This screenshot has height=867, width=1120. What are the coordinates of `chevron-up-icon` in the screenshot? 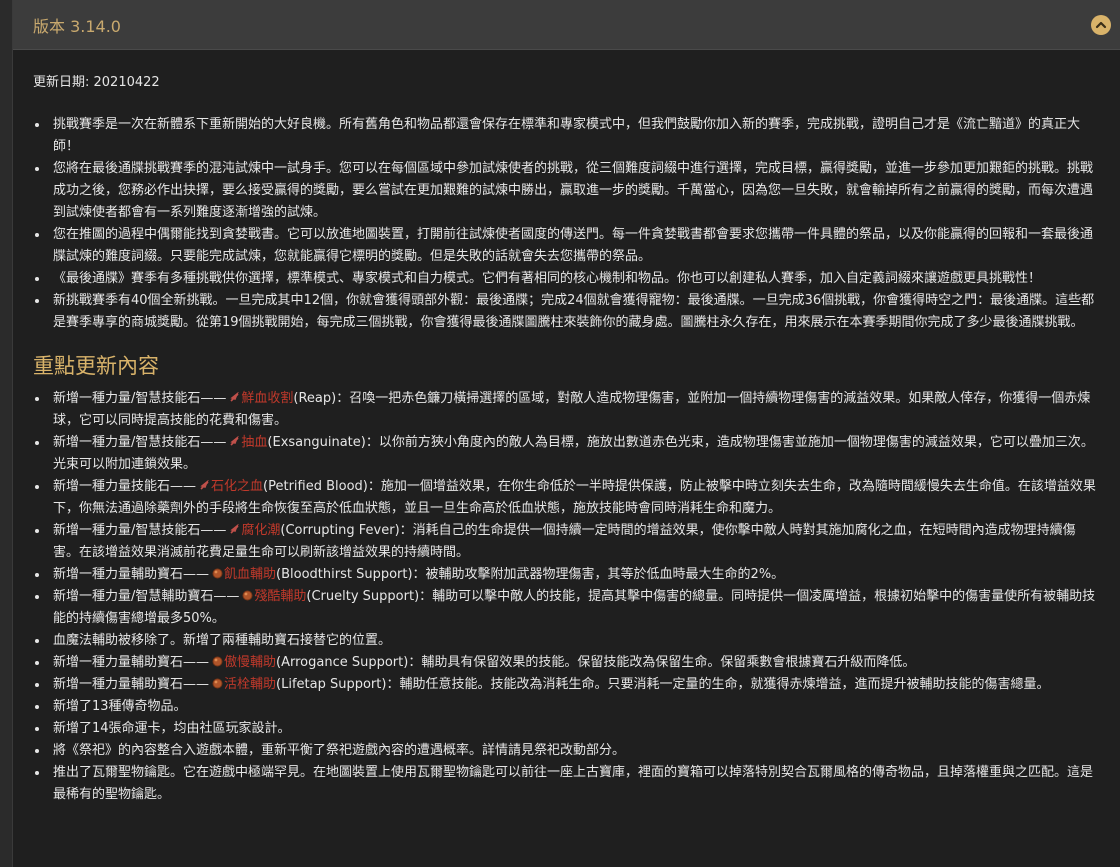 It's located at (1101, 24).